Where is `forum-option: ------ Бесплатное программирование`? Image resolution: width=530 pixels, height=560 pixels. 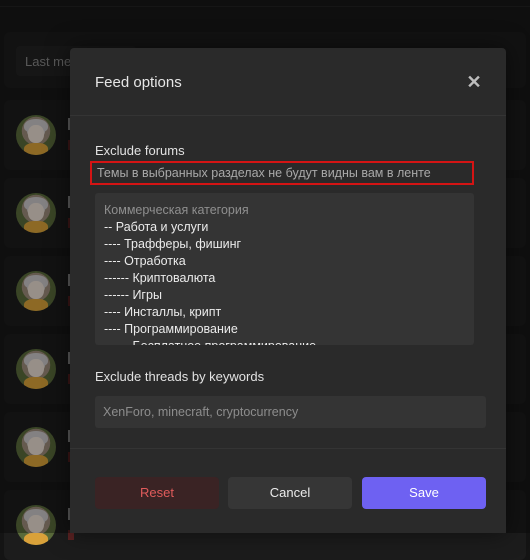
forum-option: ------ Бесплатное программирование is located at coordinates (284, 341).